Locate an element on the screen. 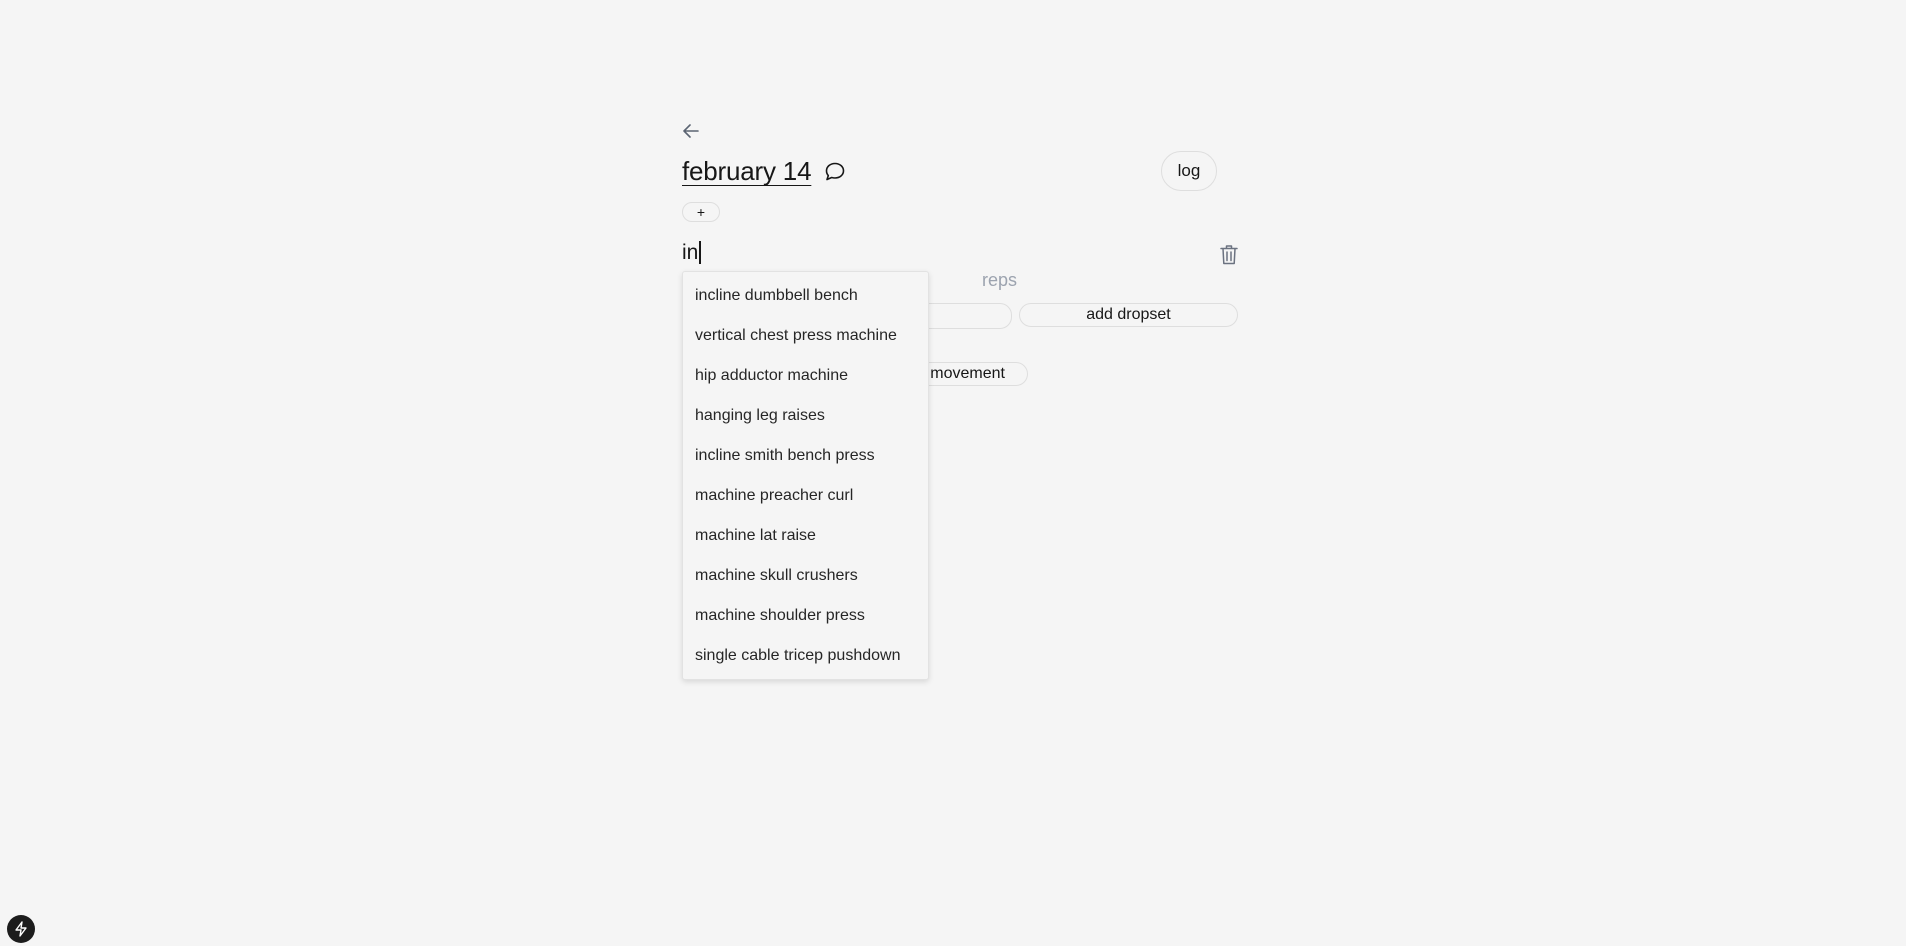 The image size is (1906, 946). arrow-left-icon is located at coordinates (691, 131).